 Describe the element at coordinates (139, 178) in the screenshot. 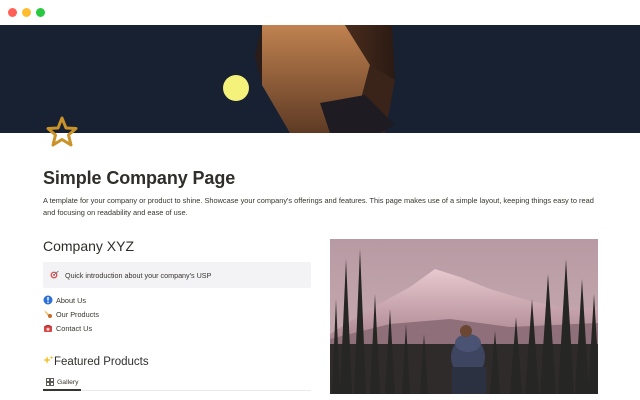

I see `page-title: Simple Company Page` at that location.